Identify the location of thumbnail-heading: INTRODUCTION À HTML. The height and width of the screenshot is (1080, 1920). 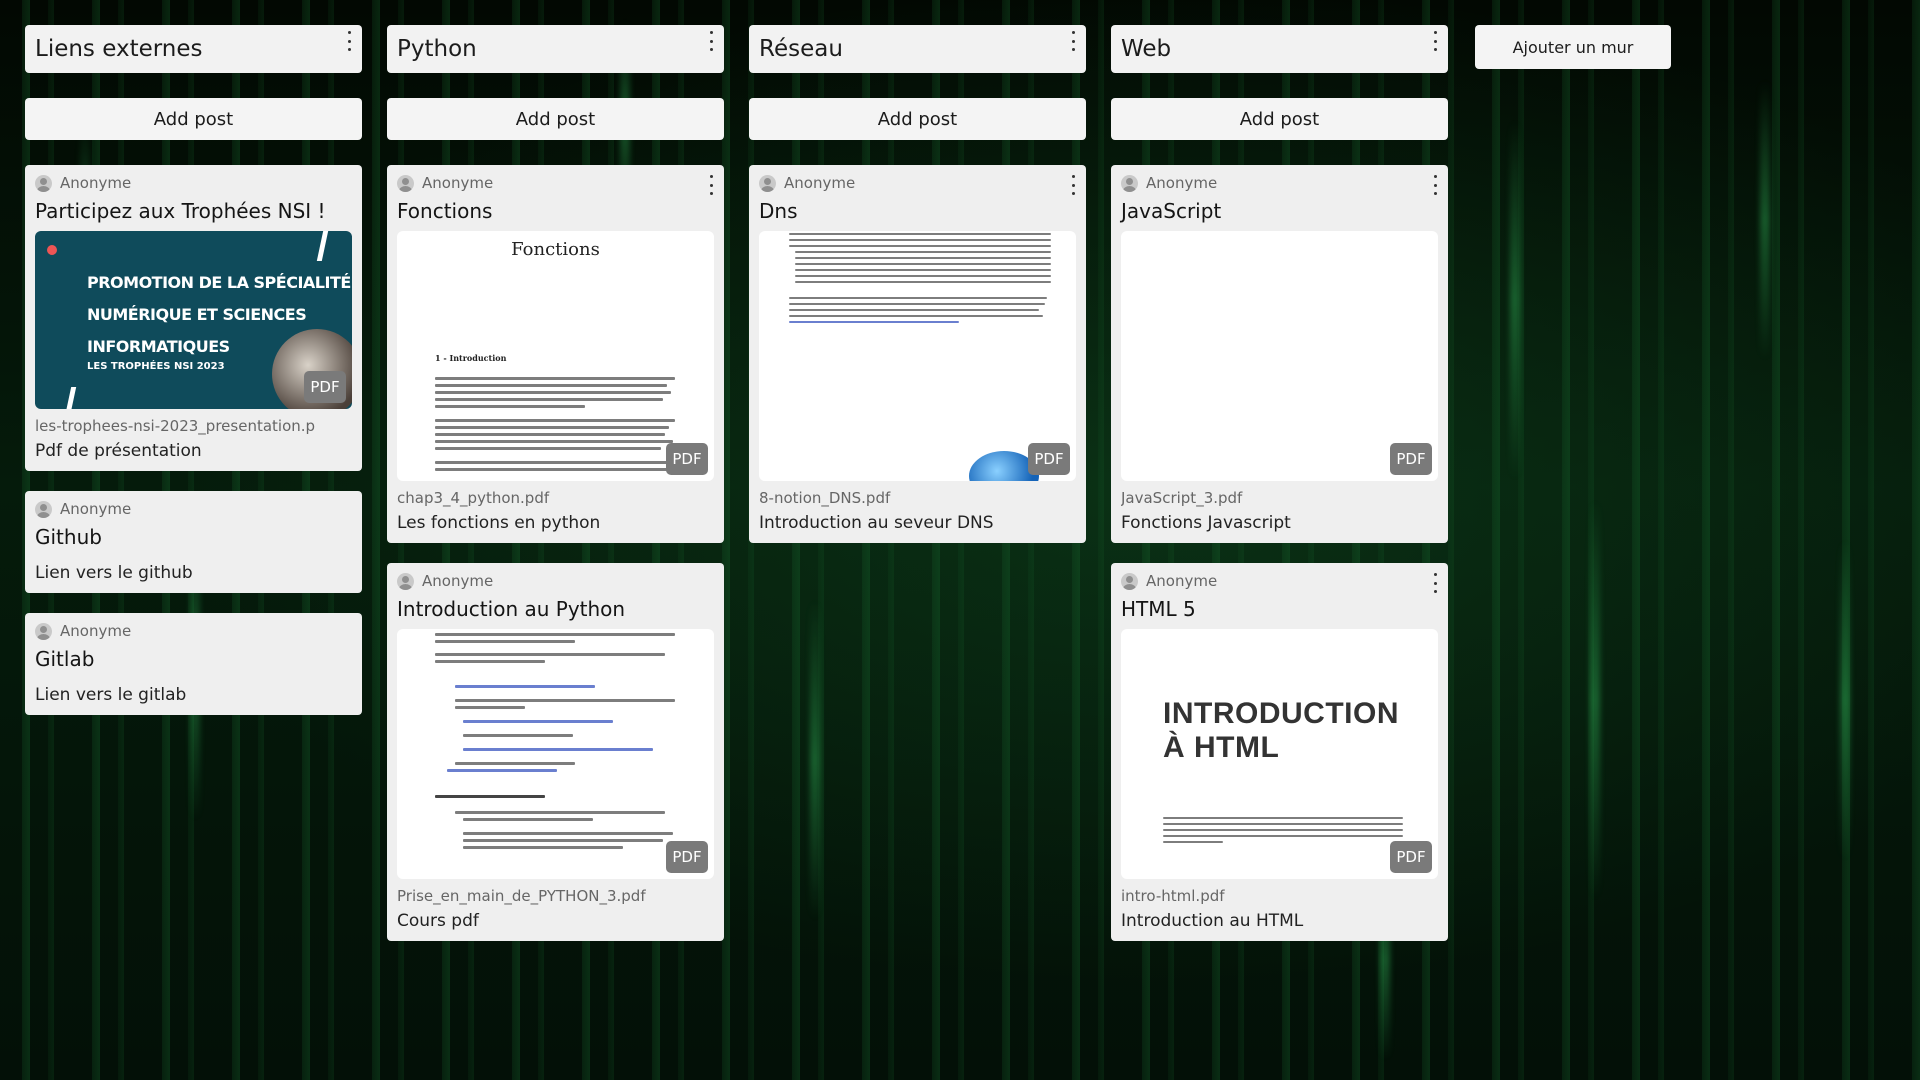
(1281, 731).